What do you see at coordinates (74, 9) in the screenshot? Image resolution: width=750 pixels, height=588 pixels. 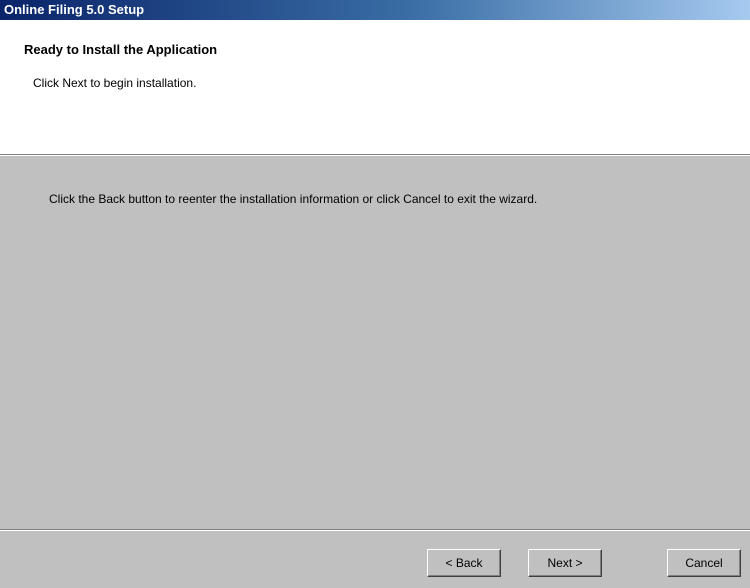 I see `window-title: Online Filing 5.0 Setup` at bounding box center [74, 9].